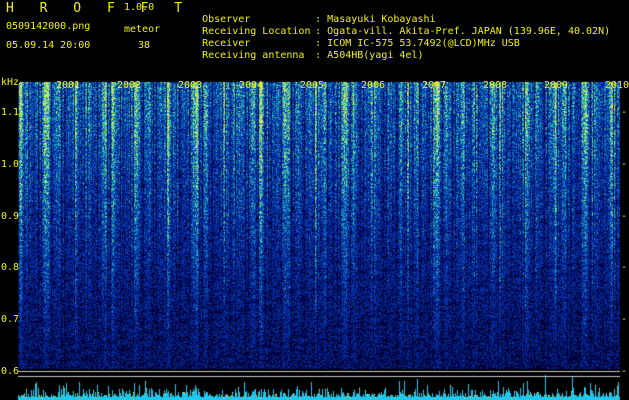  What do you see at coordinates (10, 371) in the screenshot?
I see `y-tick-label: 0.6` at bounding box center [10, 371].